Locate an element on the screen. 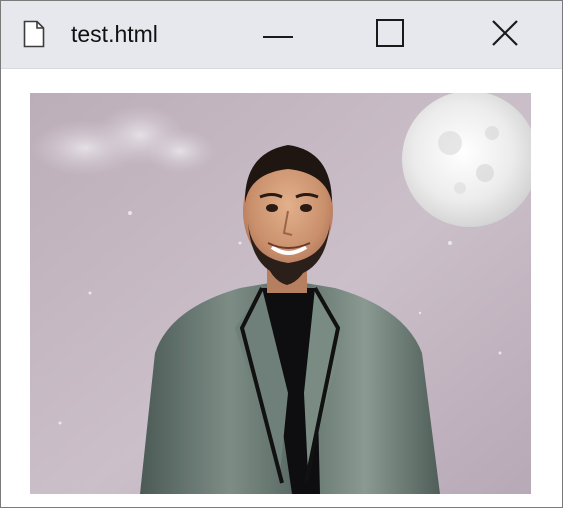  close-button is located at coordinates (505, 35).